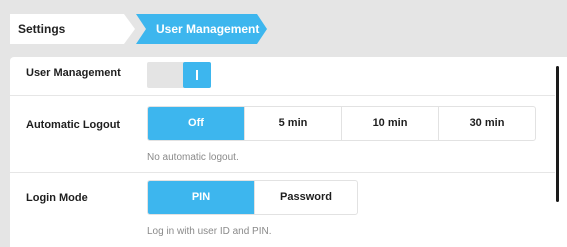  Describe the element at coordinates (209, 231) in the screenshot. I see `login-mode-description: Log in with user ID and PIN.` at that location.